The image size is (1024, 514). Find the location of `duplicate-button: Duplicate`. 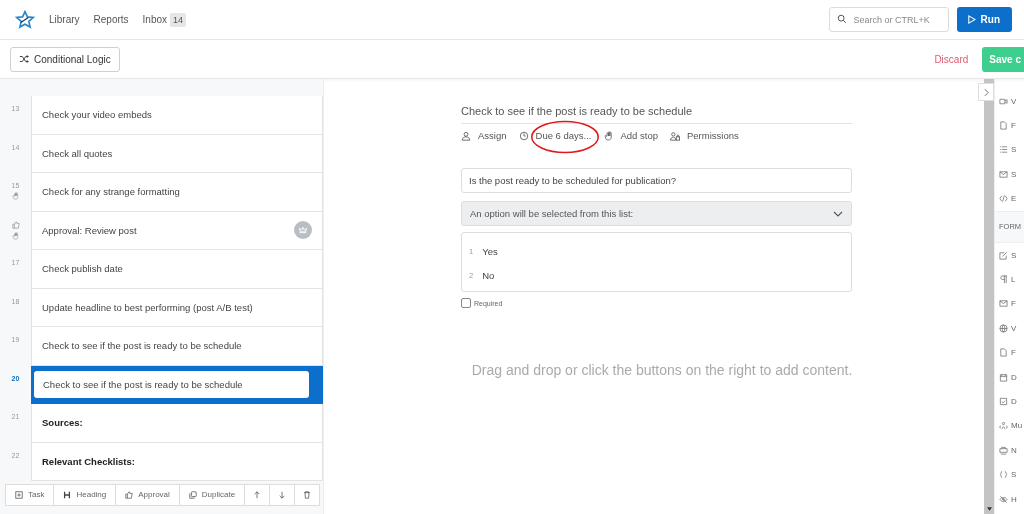

duplicate-button: Duplicate is located at coordinates (212, 494).